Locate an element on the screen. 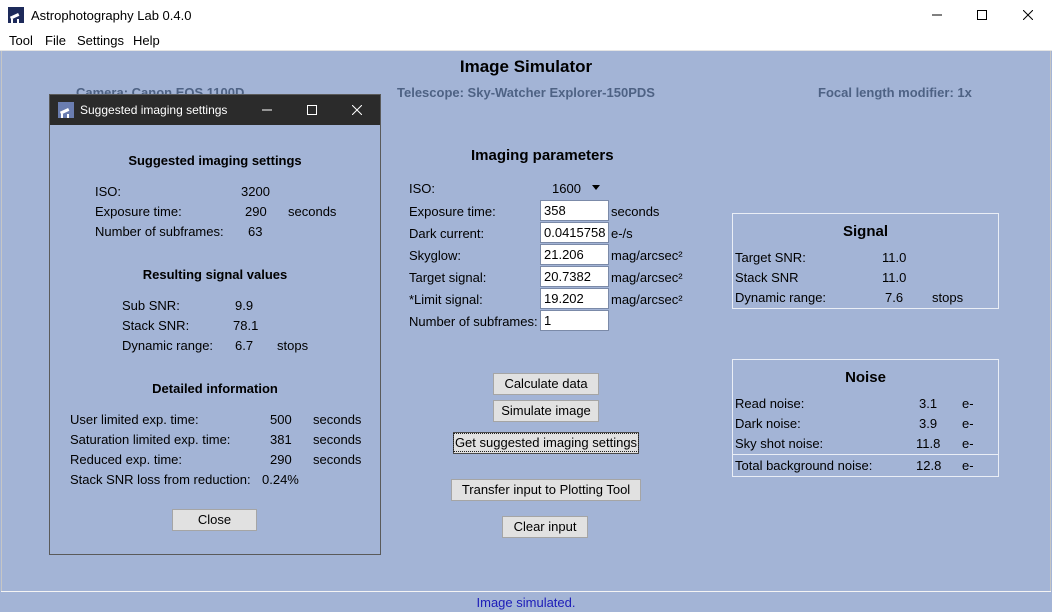 This screenshot has width=1052, height=612. popup-stack-snr-value: 78.1 is located at coordinates (246, 325).